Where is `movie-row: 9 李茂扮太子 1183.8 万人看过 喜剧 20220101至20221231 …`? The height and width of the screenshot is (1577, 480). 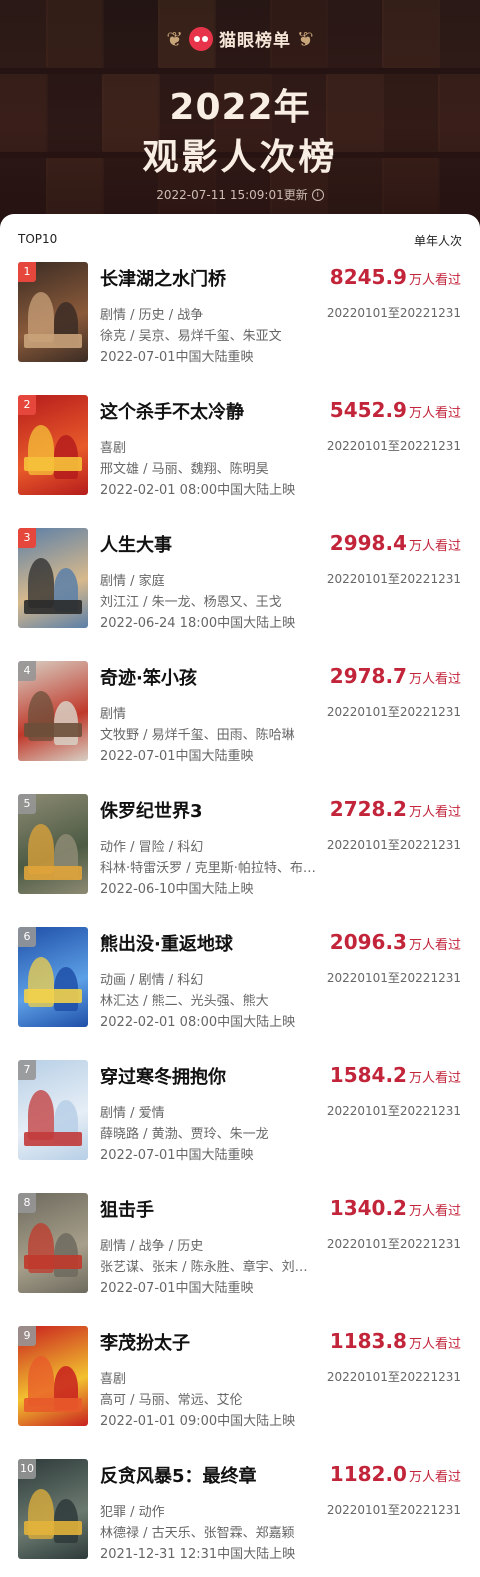 movie-row: 9 李茂扮太子 1183.8 万人看过 喜剧 20220101至20221231 … is located at coordinates (240, 1392).